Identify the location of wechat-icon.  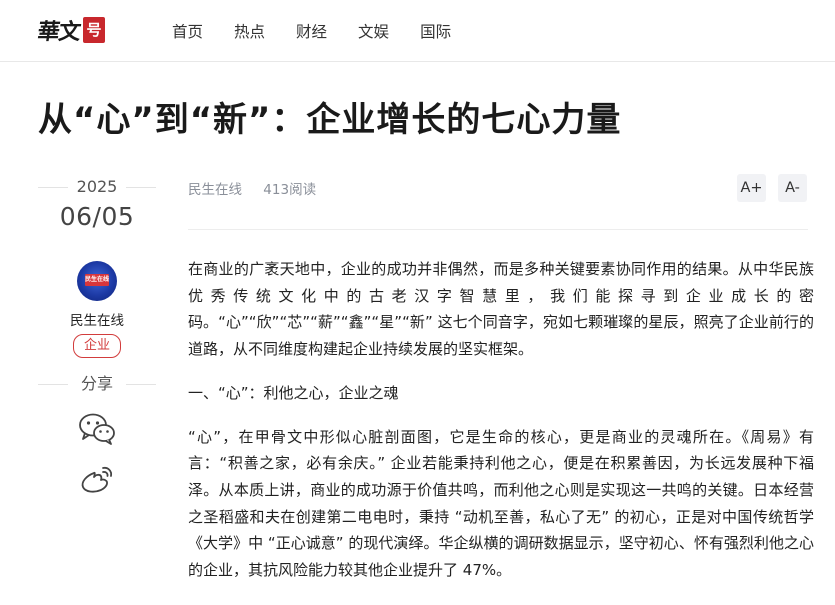
(97, 428).